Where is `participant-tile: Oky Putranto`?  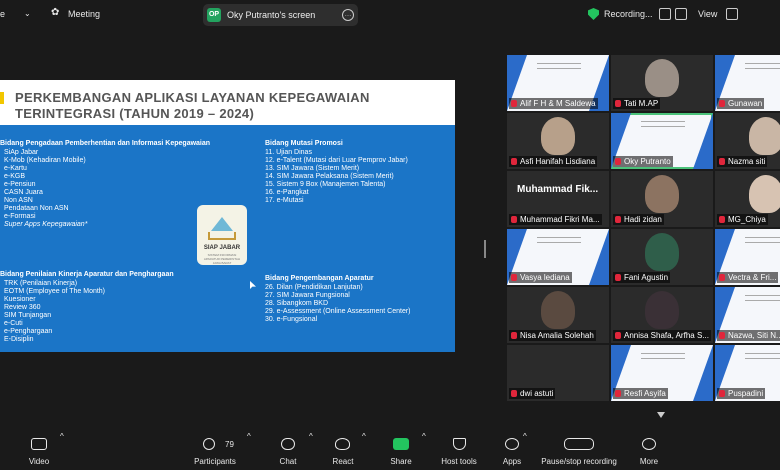 participant-tile: Oky Putranto is located at coordinates (662, 141).